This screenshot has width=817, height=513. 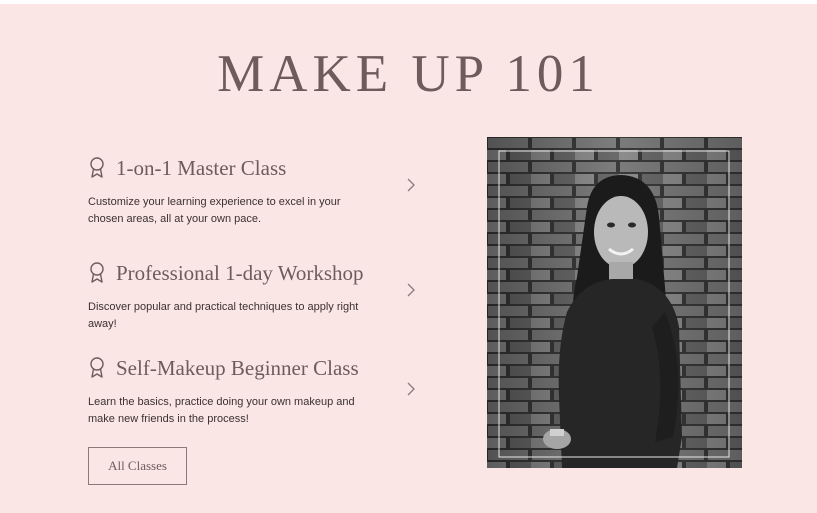 What do you see at coordinates (137, 466) in the screenshot?
I see `all-classes-button: All Classes` at bounding box center [137, 466].